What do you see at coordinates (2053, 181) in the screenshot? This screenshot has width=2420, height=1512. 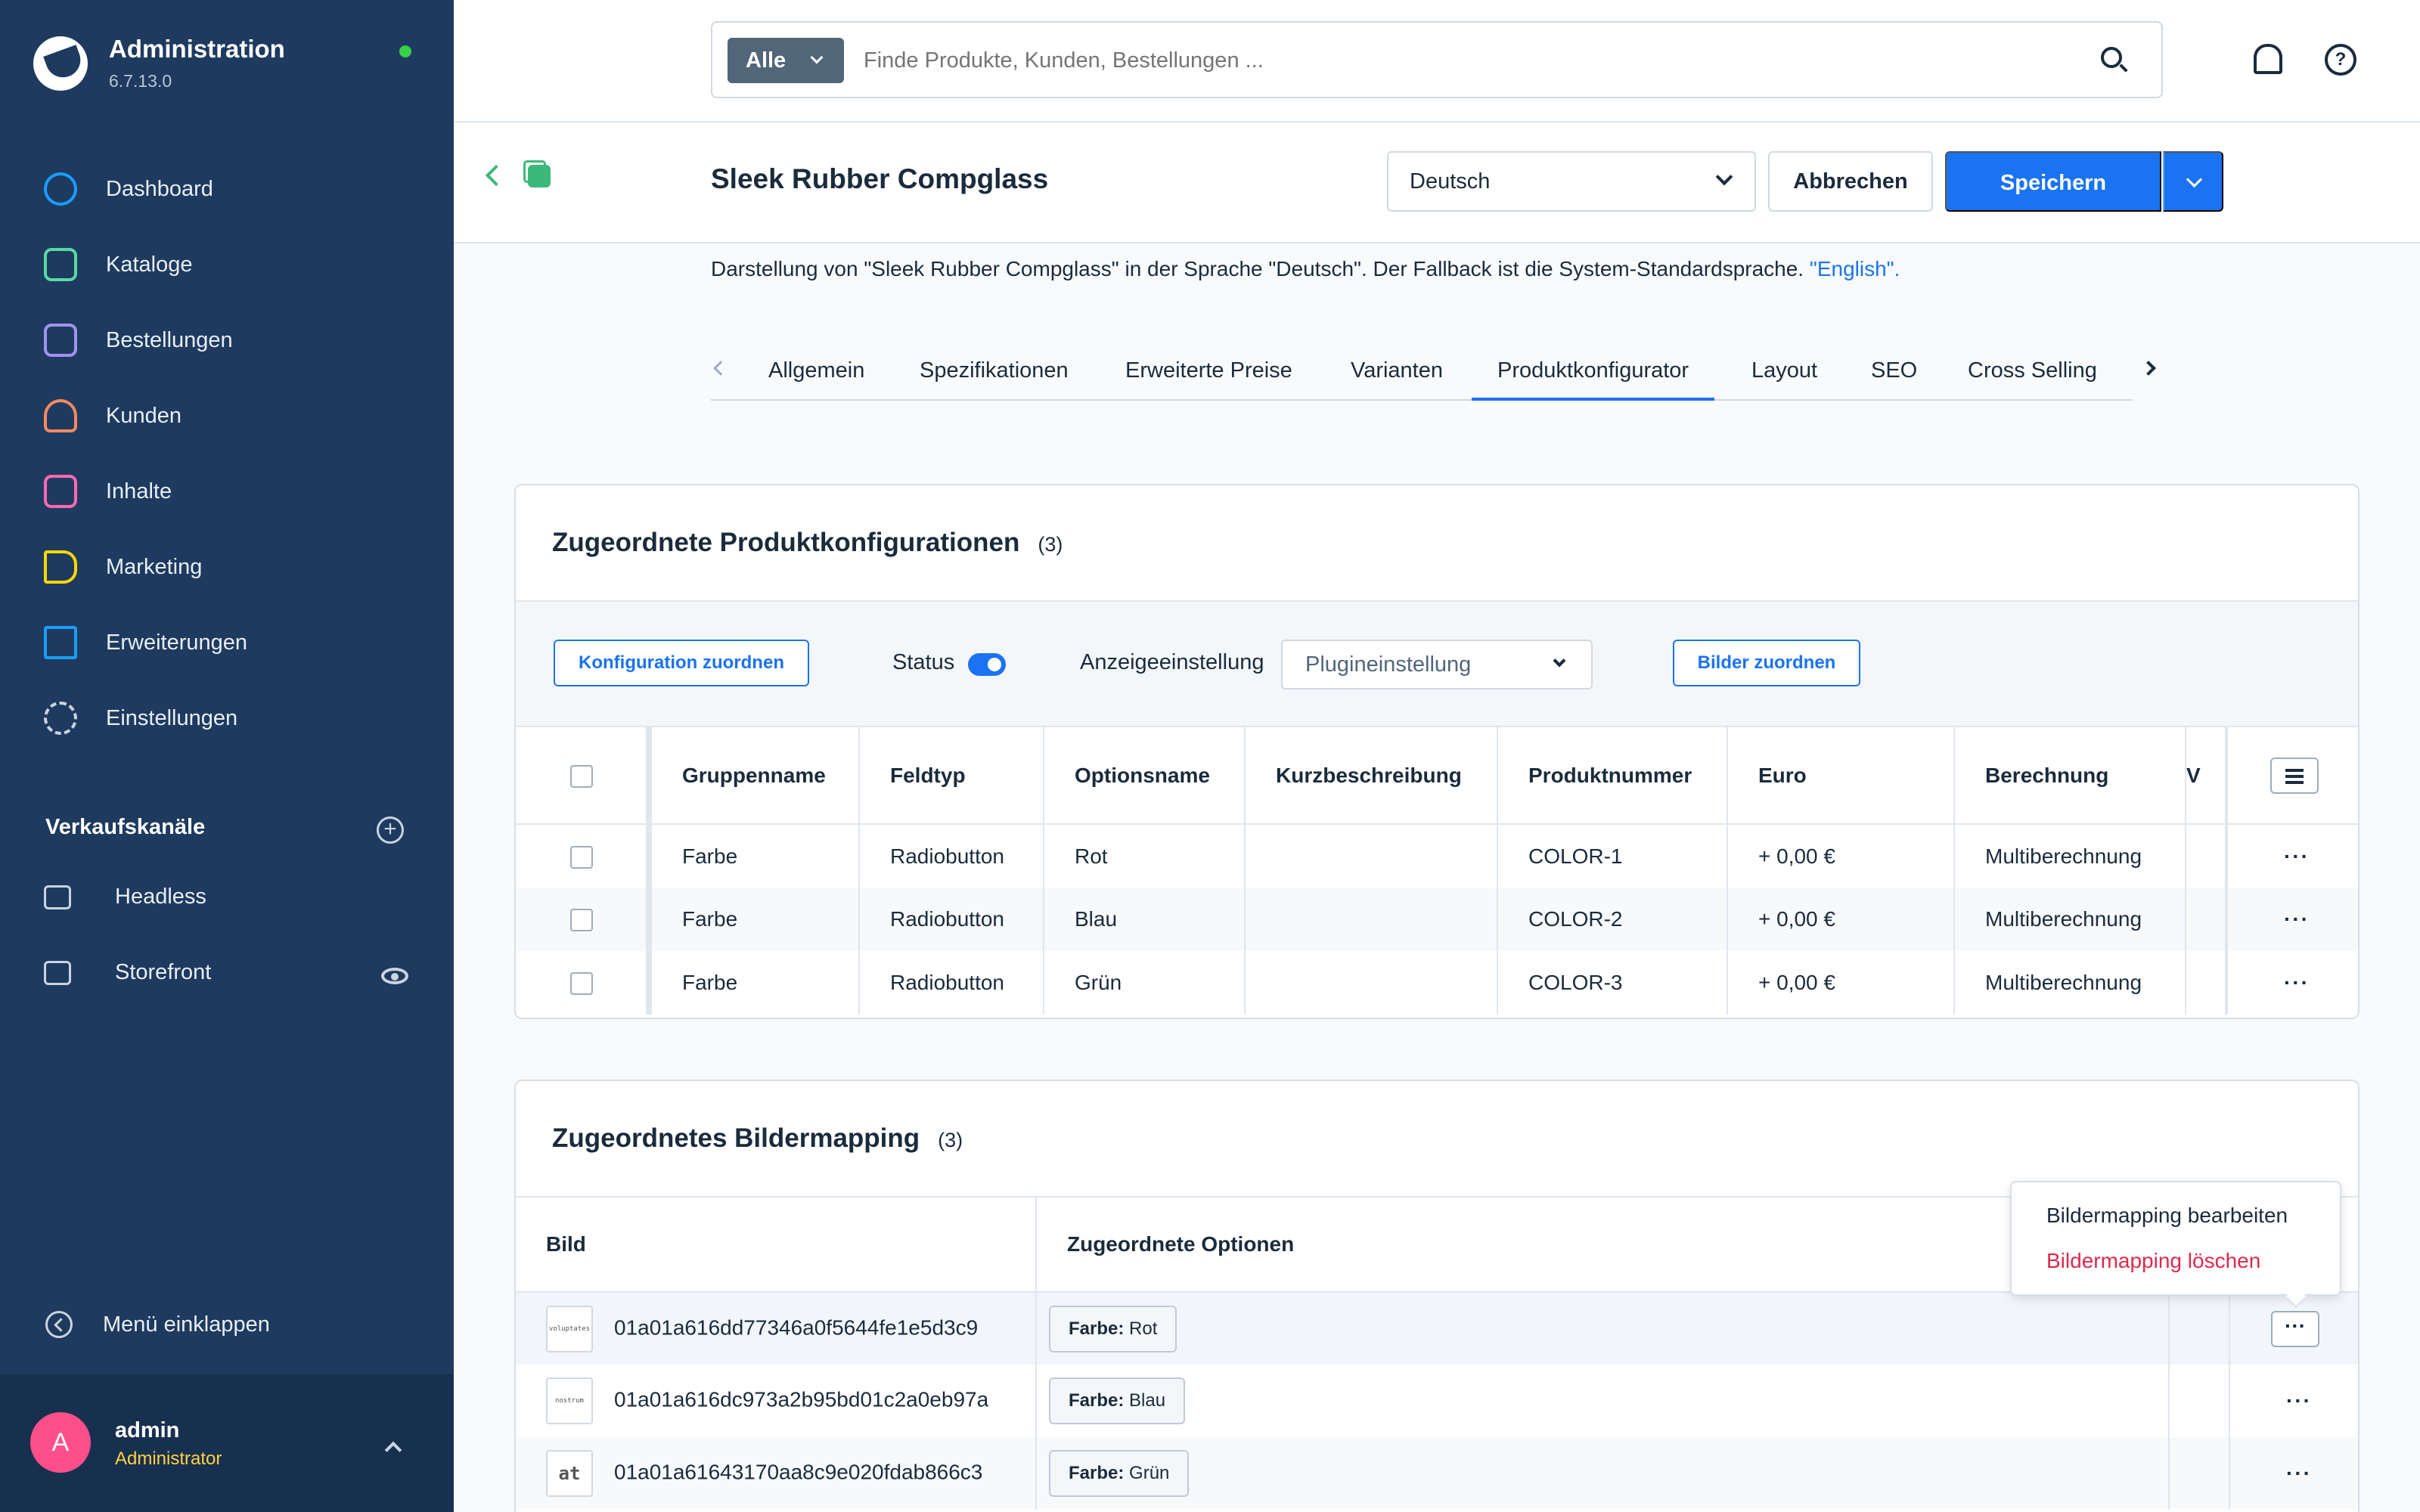 I see `save-button: Speichern` at bounding box center [2053, 181].